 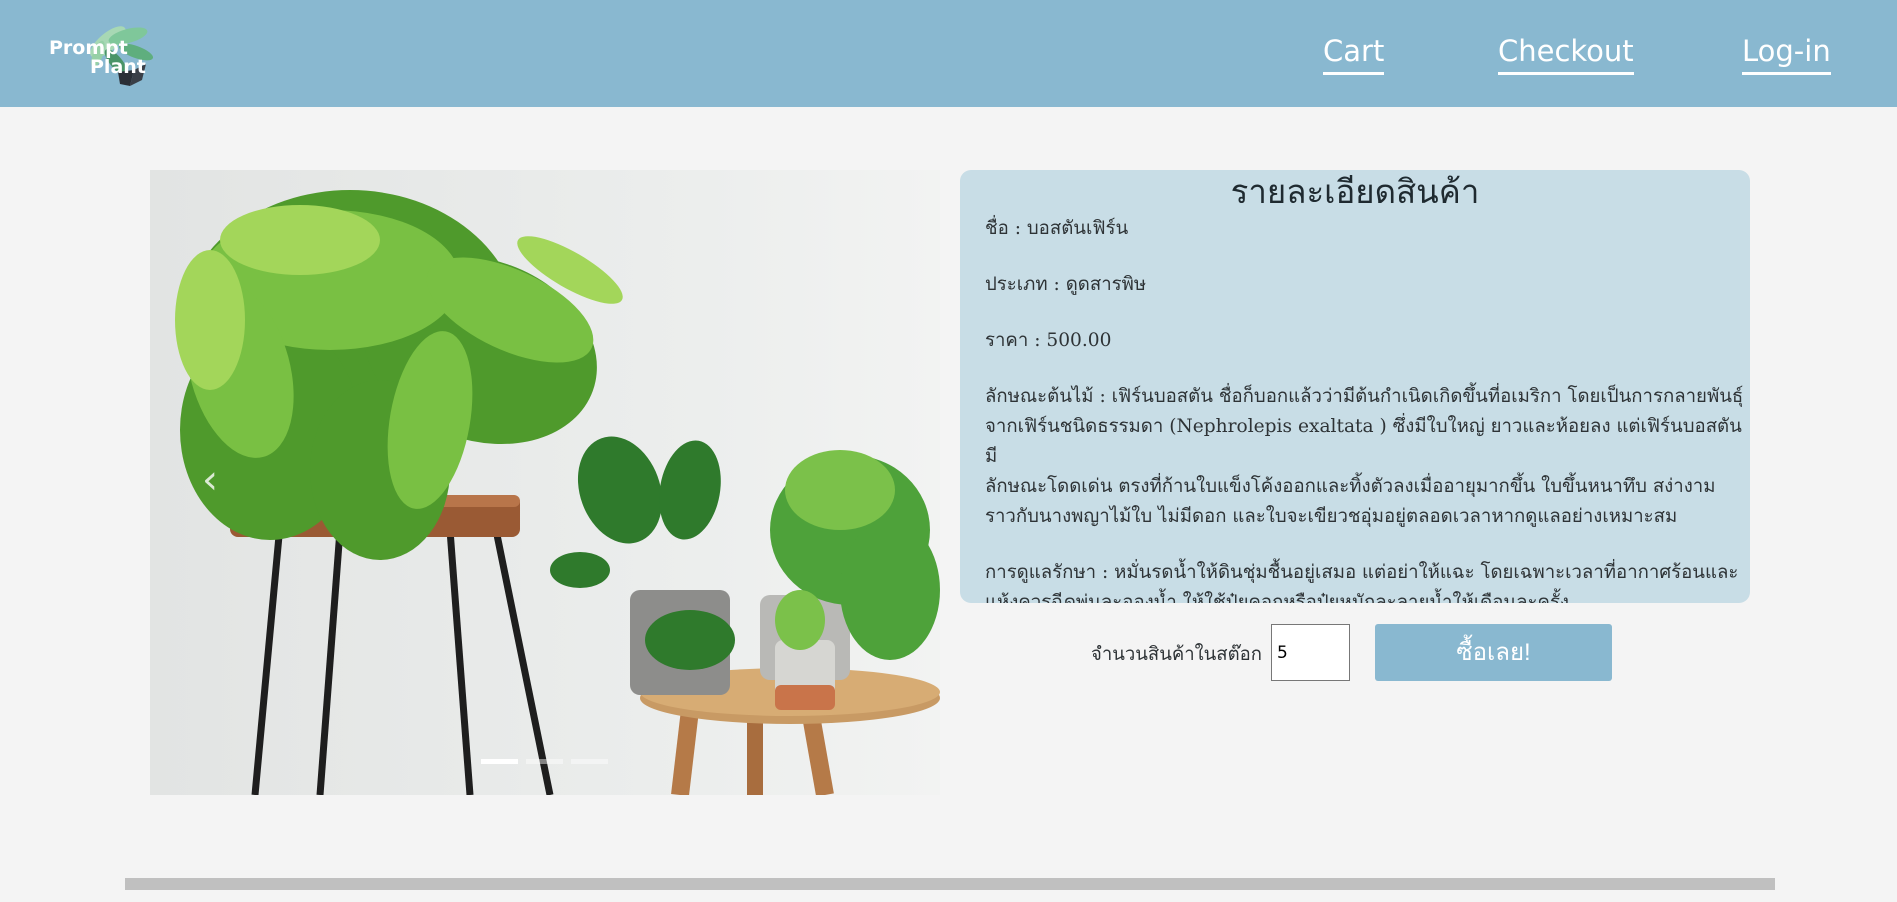 What do you see at coordinates (88, 48) in the screenshot?
I see `brand-name-line1: Prompt` at bounding box center [88, 48].